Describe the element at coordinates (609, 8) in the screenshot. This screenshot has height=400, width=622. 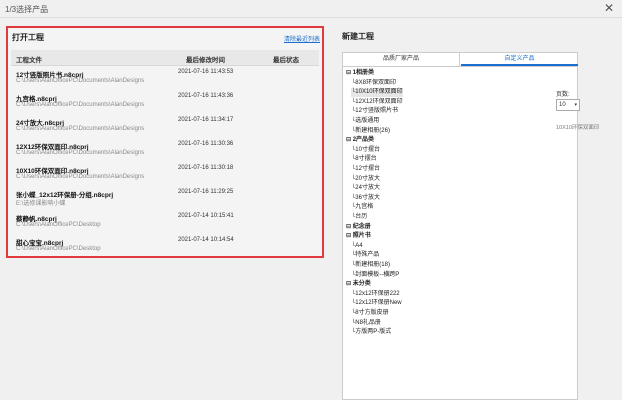
I see `close-icon: ✕` at that location.